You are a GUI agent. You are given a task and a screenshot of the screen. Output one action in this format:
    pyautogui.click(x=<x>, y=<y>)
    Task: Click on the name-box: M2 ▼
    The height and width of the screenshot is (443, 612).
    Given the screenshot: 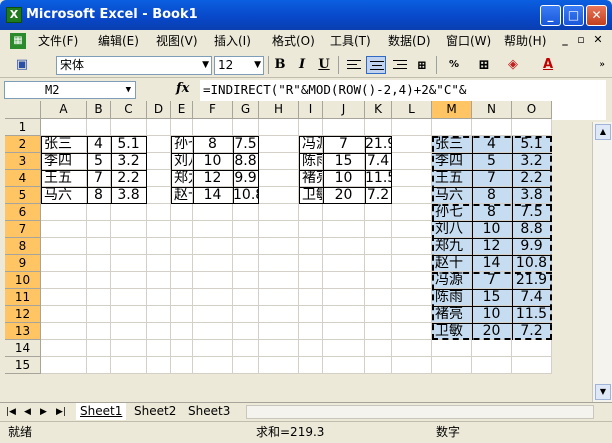 What is the action you would take?
    pyautogui.click(x=70, y=90)
    